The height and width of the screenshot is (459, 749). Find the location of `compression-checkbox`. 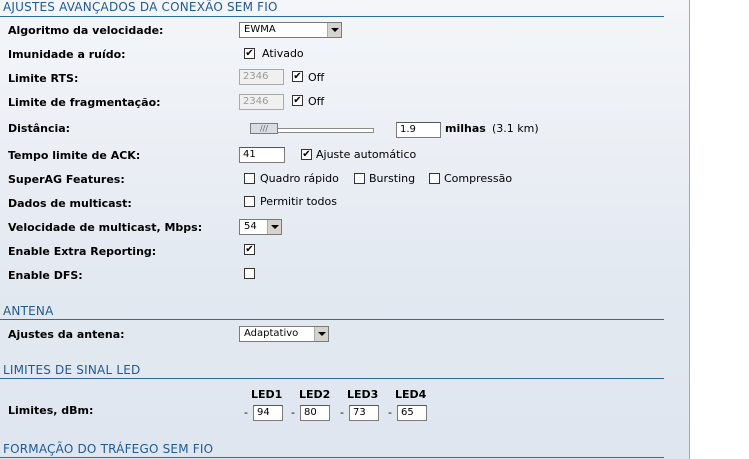

compression-checkbox is located at coordinates (434, 178).